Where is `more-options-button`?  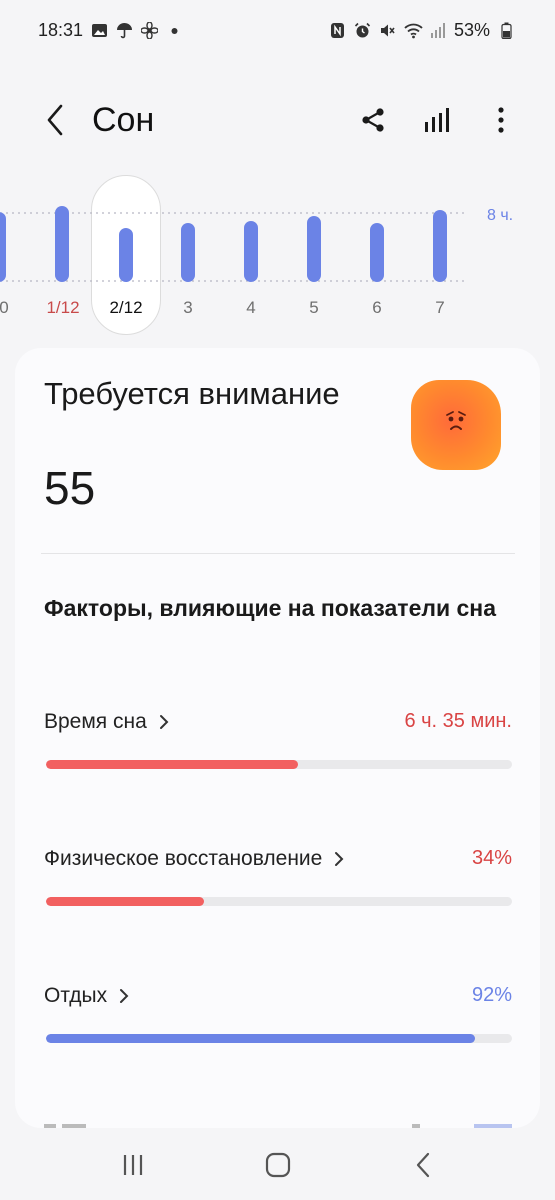 more-options-button is located at coordinates (501, 120).